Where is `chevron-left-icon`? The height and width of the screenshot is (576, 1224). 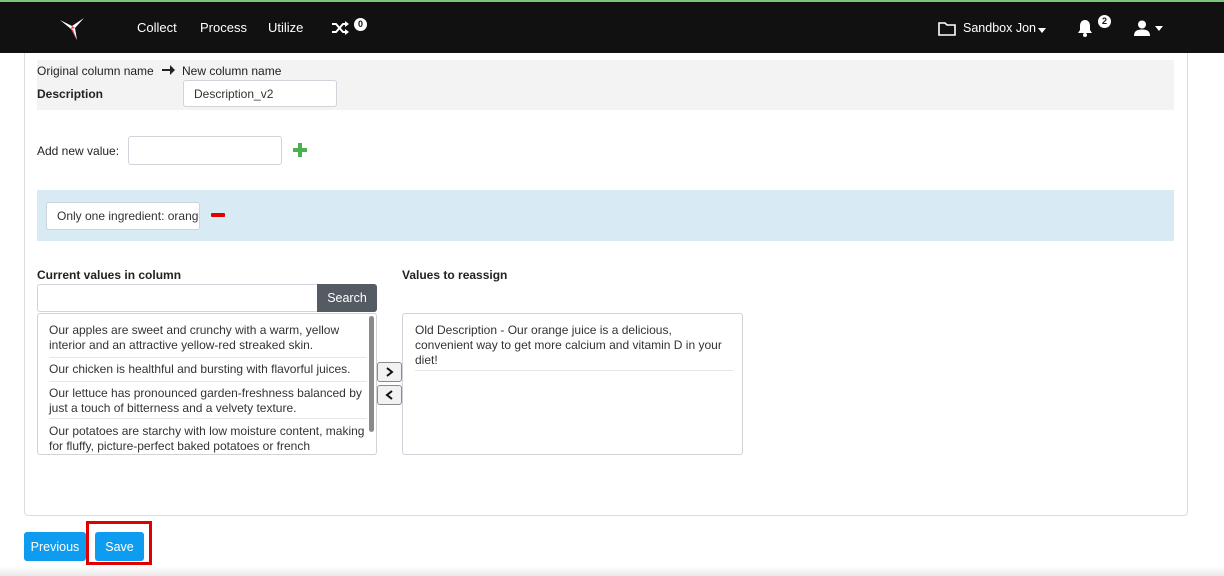
chevron-left-icon is located at coordinates (389, 395).